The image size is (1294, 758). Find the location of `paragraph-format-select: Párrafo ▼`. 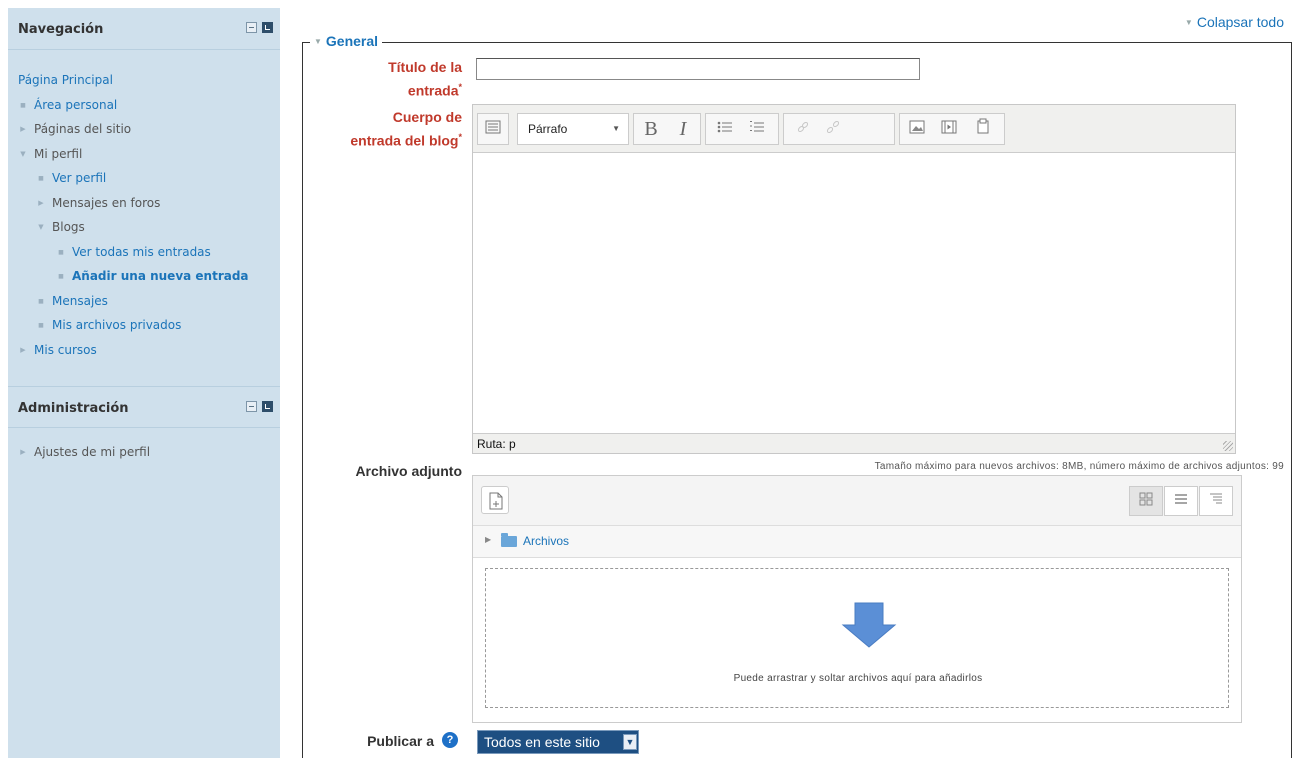

paragraph-format-select: Párrafo ▼ is located at coordinates (573, 129).